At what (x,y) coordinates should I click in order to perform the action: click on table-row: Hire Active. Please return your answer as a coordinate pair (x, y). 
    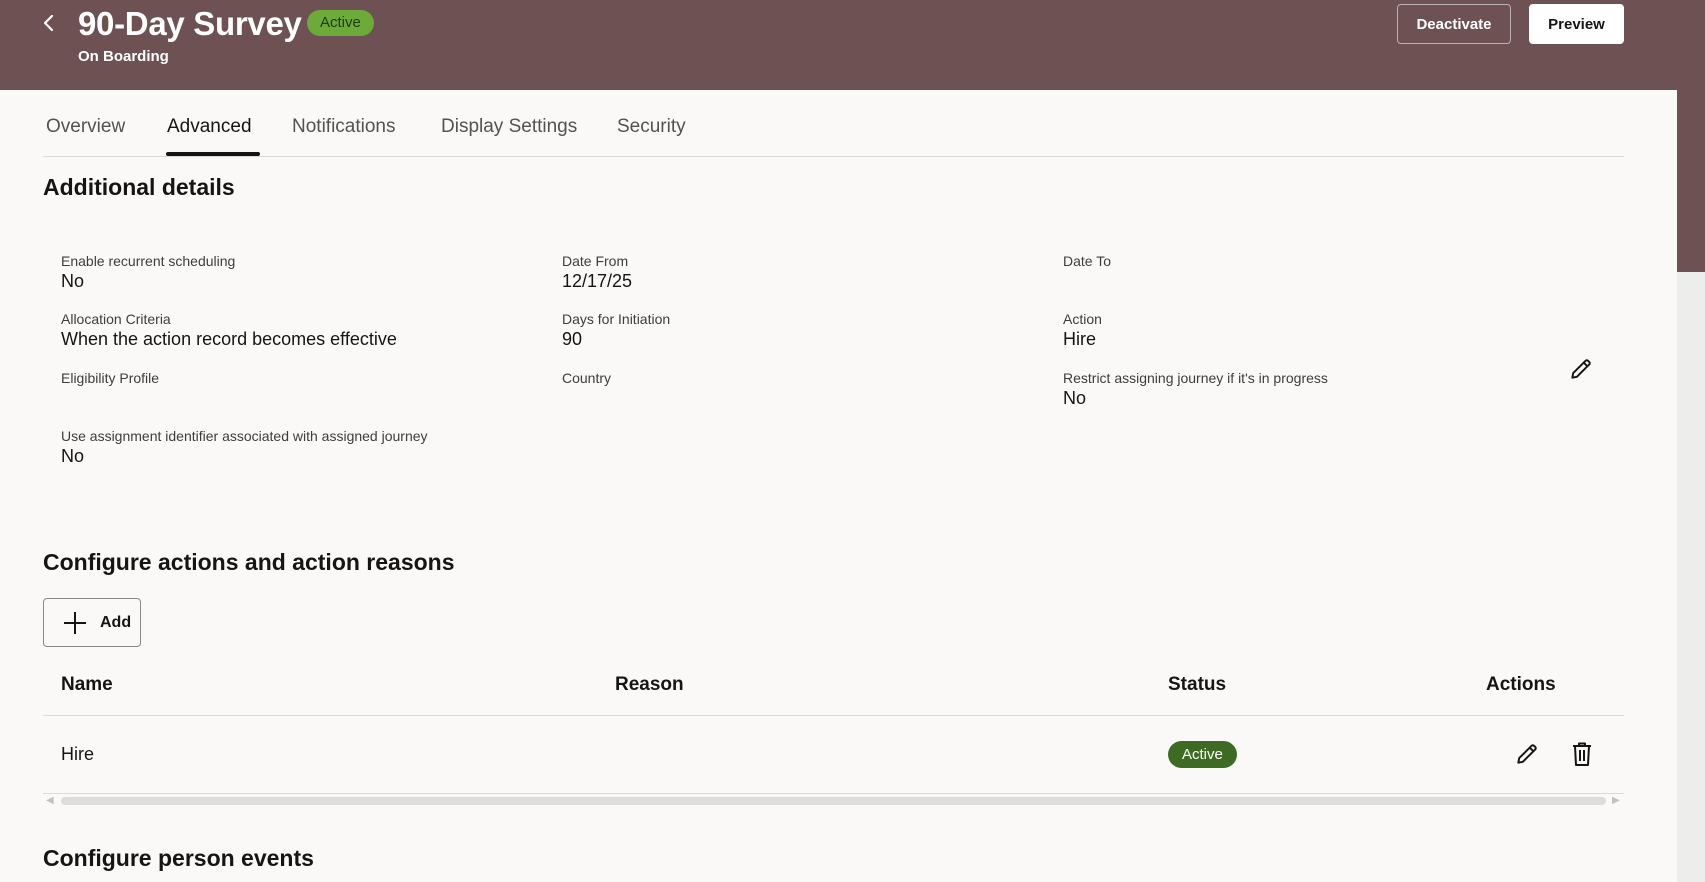
    Looking at the image, I should click on (833, 755).